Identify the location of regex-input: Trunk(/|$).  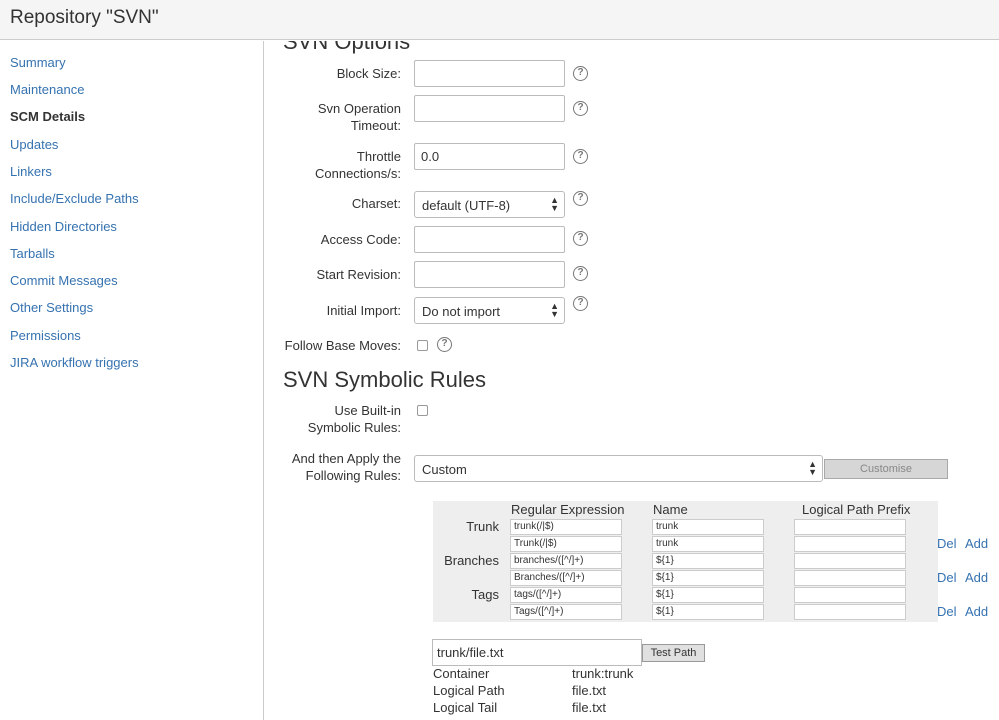
(566, 544).